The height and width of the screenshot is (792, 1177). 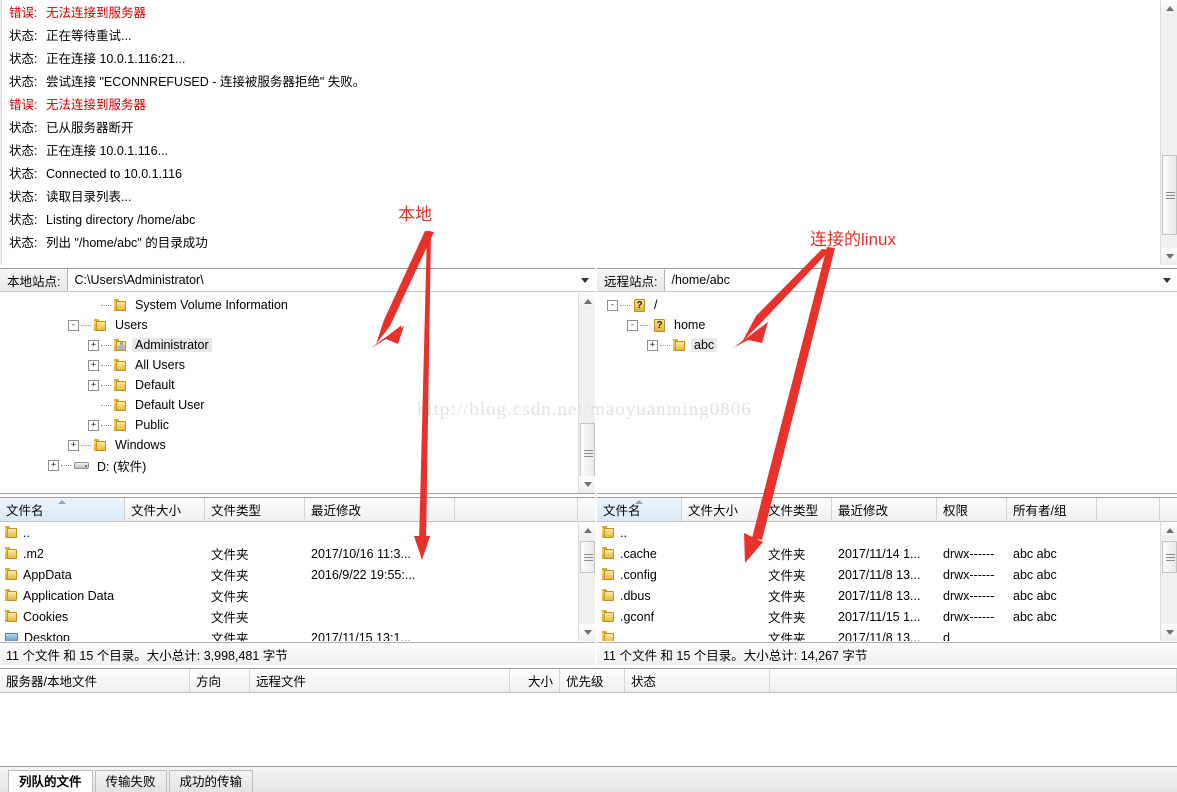 I want to click on local-file-column-label: 文件类型, so click(x=236, y=511).